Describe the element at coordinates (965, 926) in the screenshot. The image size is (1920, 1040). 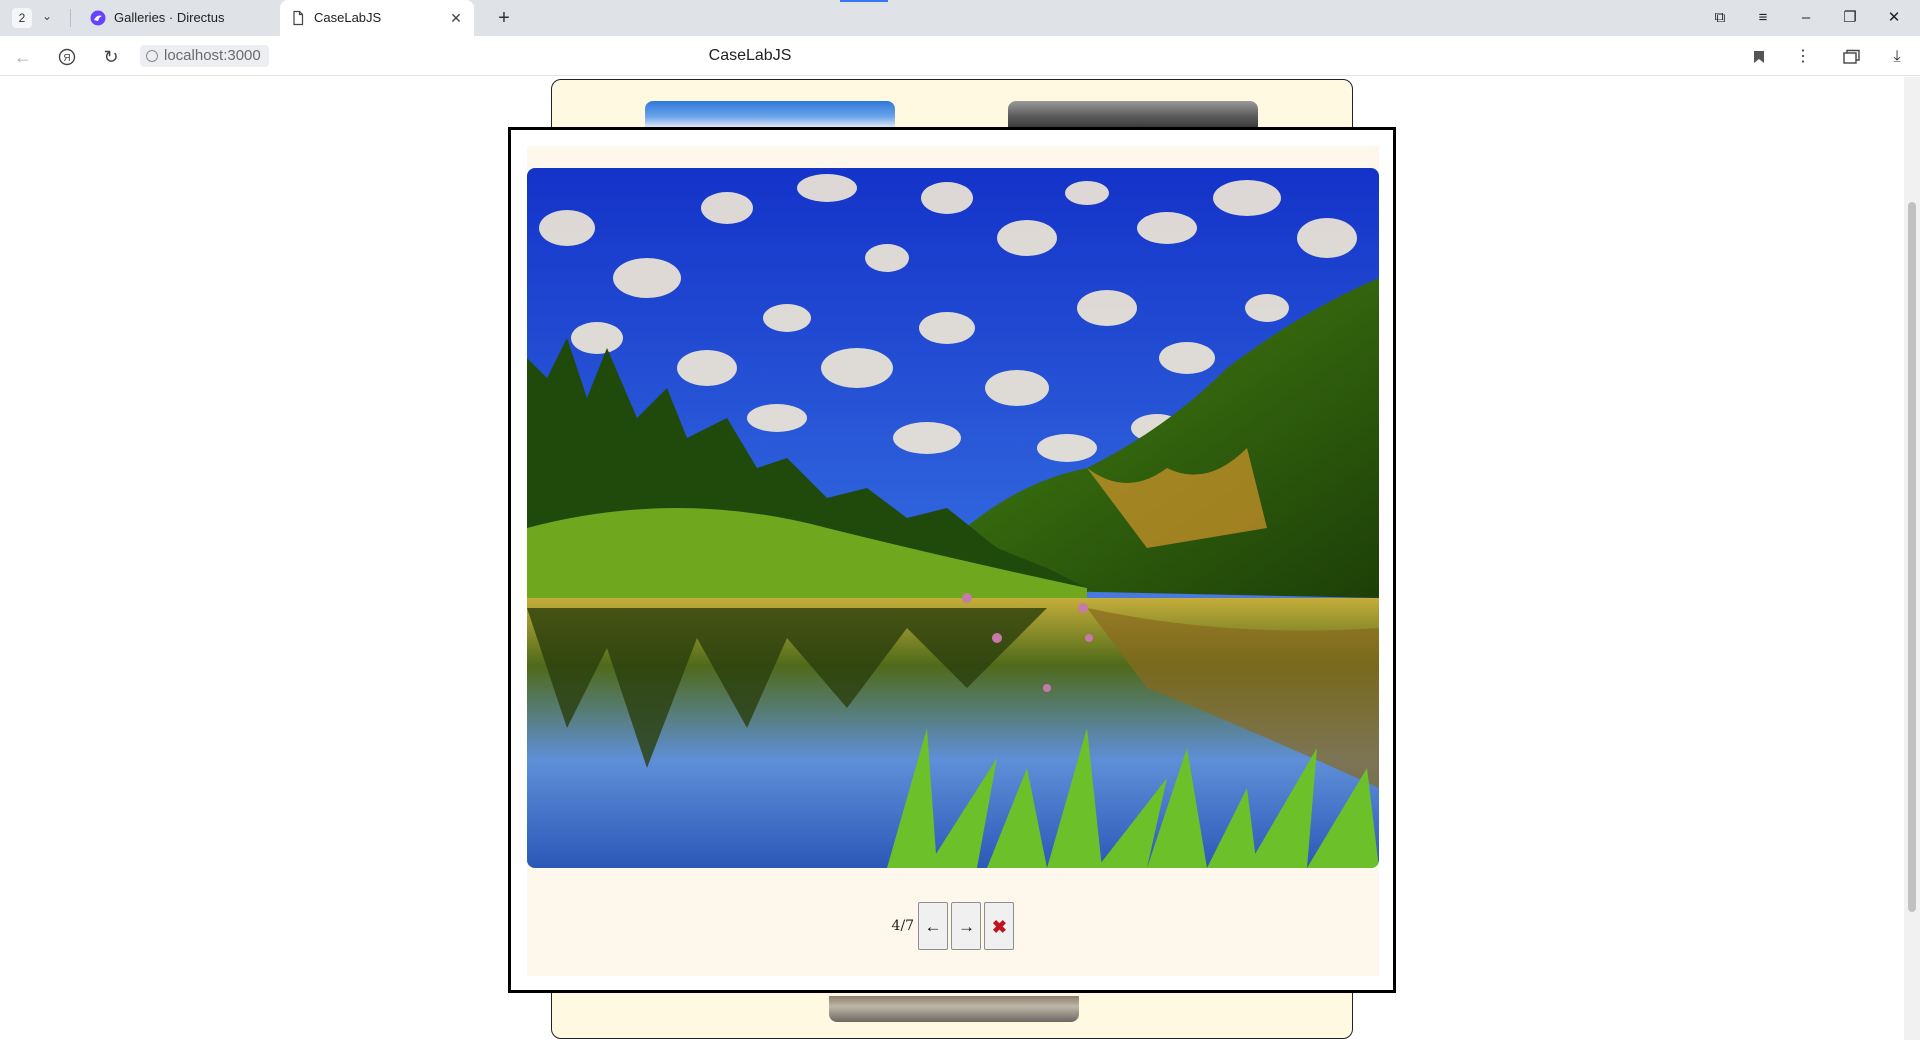
I see `next-image-button: →` at that location.